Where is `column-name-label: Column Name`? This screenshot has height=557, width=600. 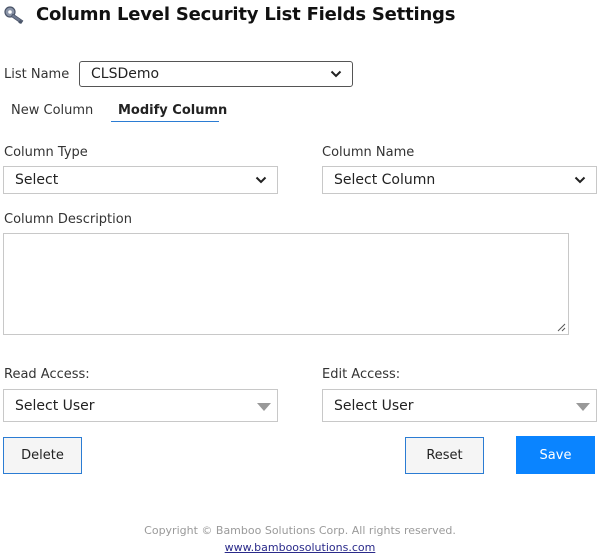
column-name-label: Column Name is located at coordinates (368, 152).